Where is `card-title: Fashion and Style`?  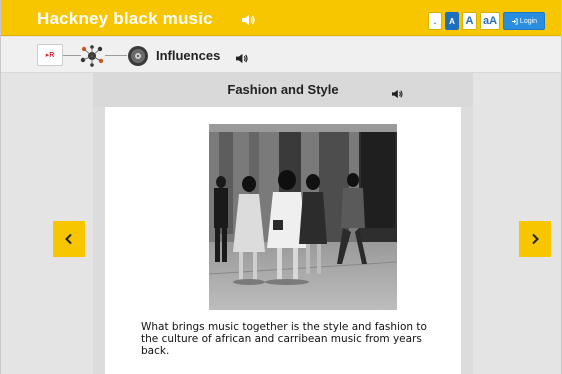 card-title: Fashion and Style is located at coordinates (283, 89).